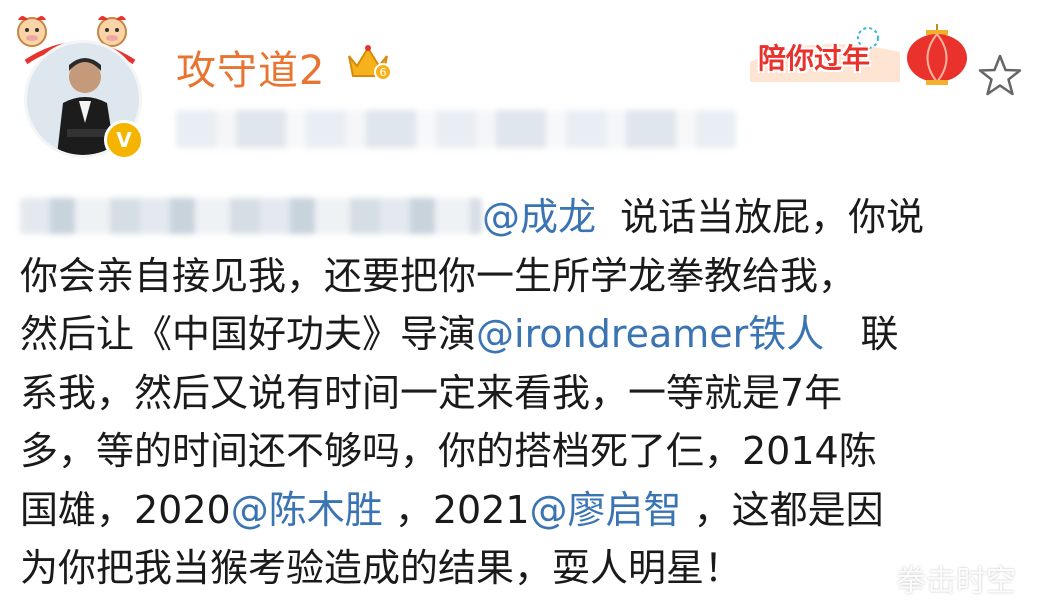 The height and width of the screenshot is (610, 1050). Describe the element at coordinates (456, 509) in the screenshot. I see `content-text: ，2021` at that location.